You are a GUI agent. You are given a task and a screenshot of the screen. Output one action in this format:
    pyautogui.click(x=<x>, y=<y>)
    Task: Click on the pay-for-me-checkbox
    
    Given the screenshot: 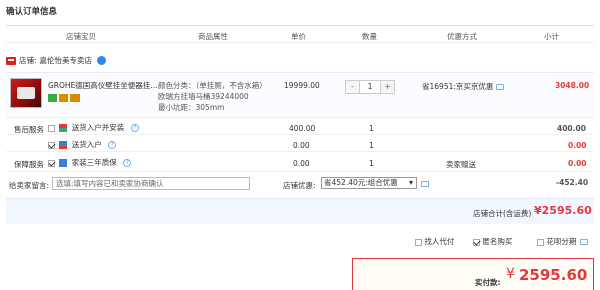 What is the action you would take?
    pyautogui.click(x=418, y=242)
    